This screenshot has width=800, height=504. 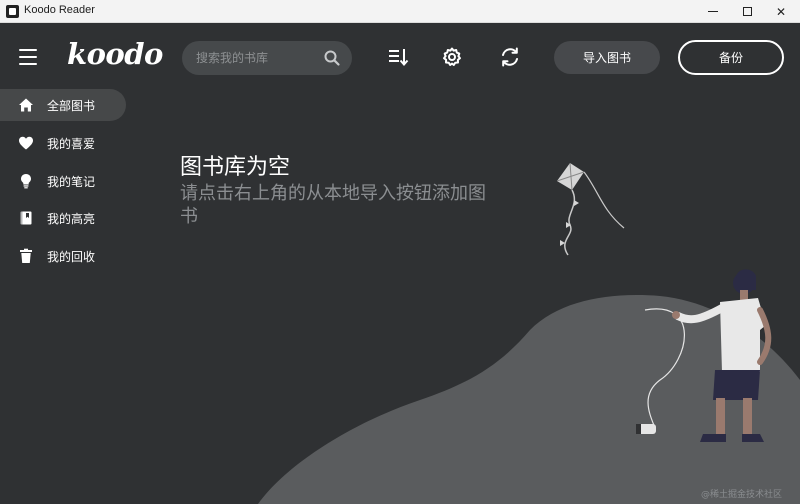 I want to click on minimize-icon, so click(x=713, y=11).